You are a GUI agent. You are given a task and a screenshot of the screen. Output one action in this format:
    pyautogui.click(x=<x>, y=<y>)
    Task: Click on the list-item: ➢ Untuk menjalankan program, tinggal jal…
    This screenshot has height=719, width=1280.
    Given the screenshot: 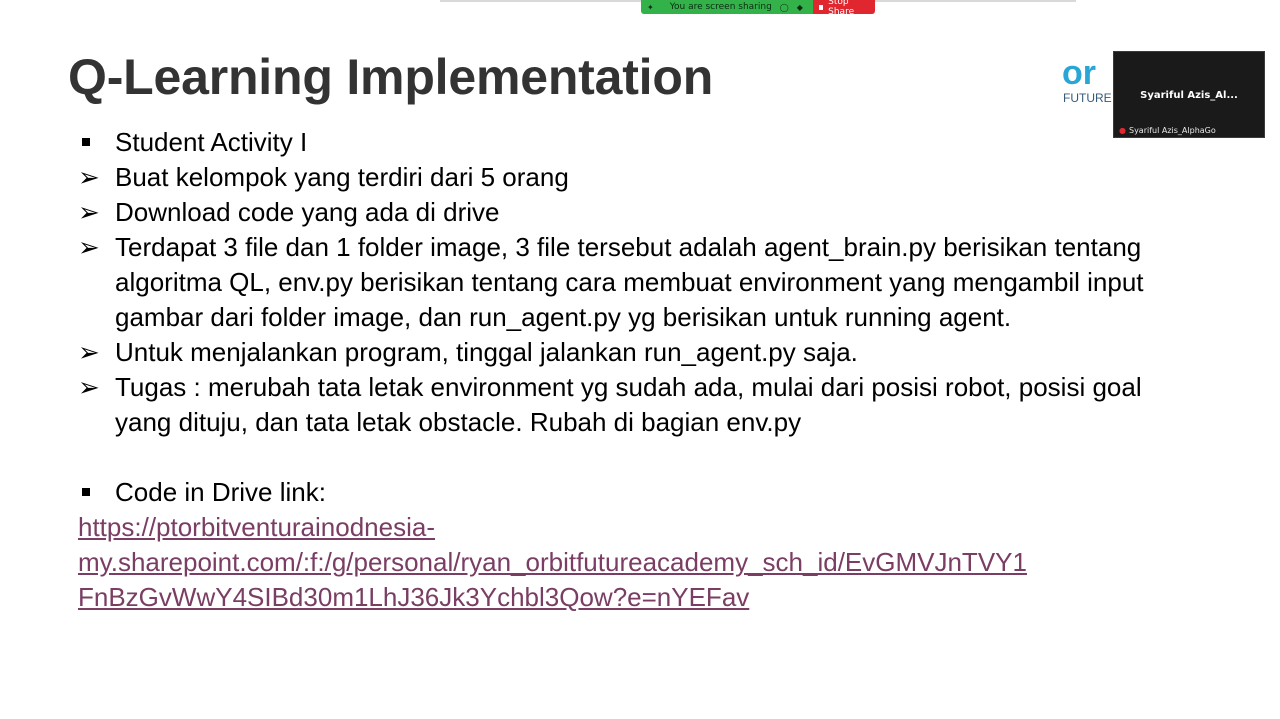 What is the action you would take?
    pyautogui.click(x=636, y=352)
    